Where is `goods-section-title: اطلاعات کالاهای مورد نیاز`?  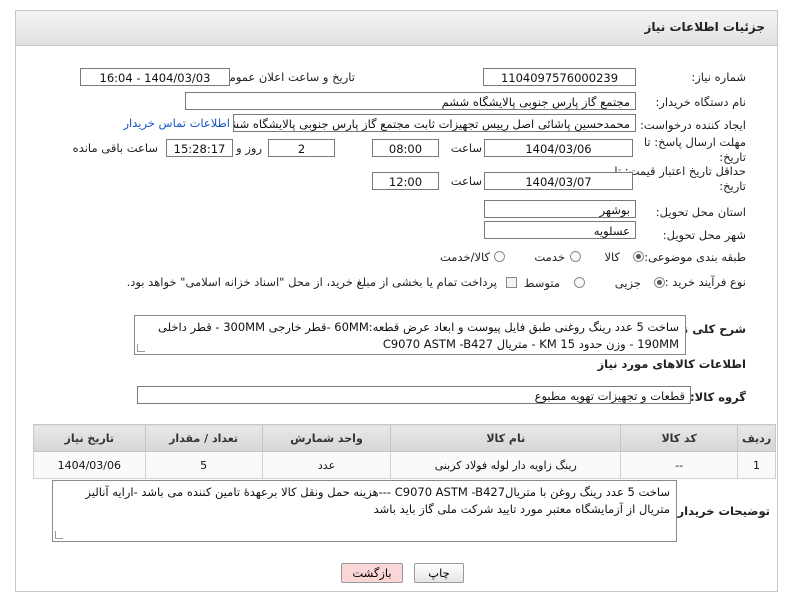
goods-section-title: اطلاعات کالاهای مورد نیاز is located at coordinates (671, 364).